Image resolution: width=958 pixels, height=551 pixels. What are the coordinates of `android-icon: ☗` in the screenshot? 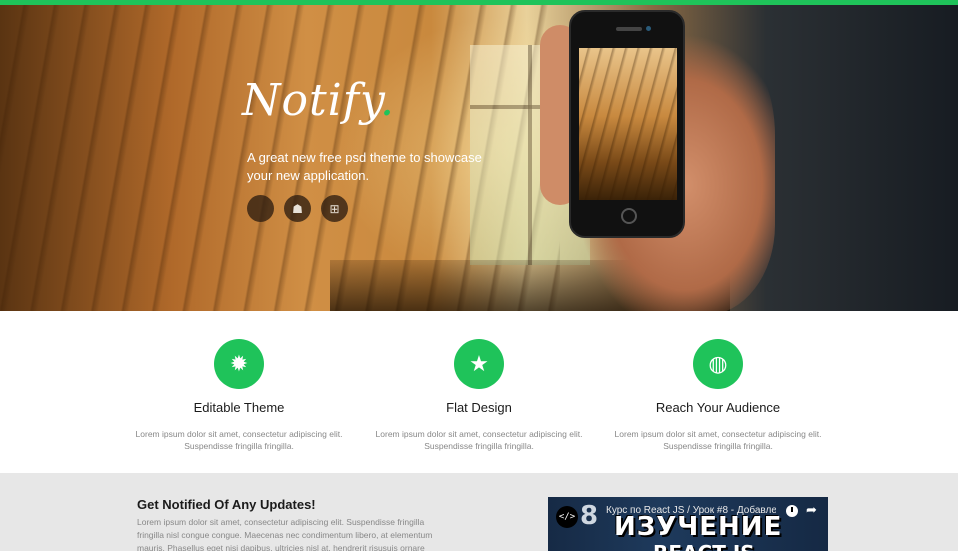 It's located at (297, 208).